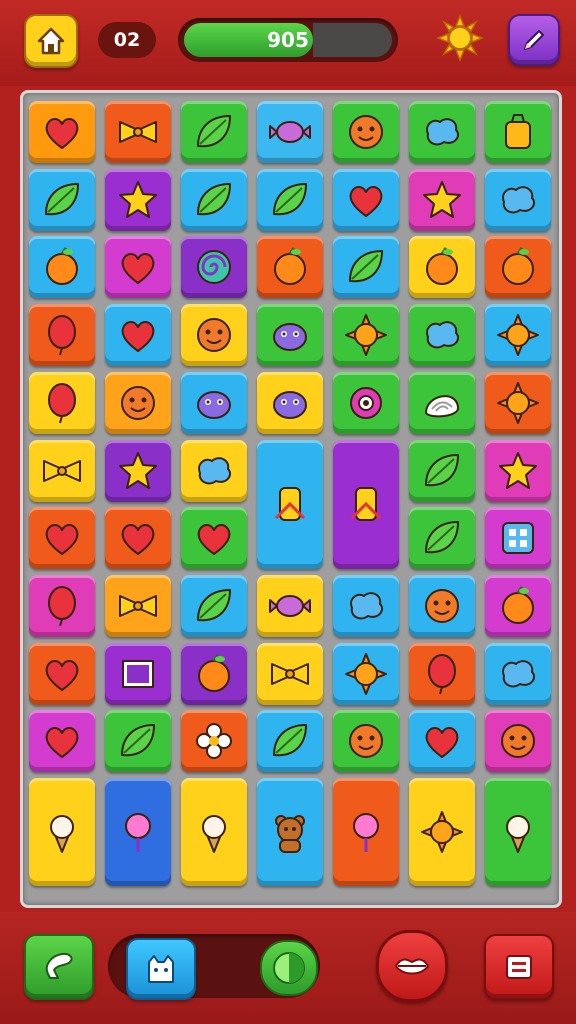 This screenshot has width=576, height=1024. What do you see at coordinates (518, 538) in the screenshot?
I see `tile-dice` at bounding box center [518, 538].